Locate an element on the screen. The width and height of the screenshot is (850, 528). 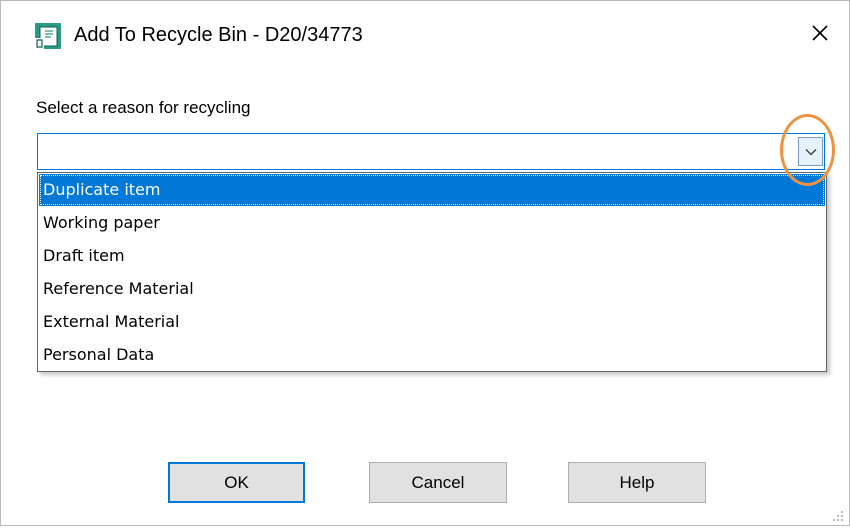
reason-combobox is located at coordinates (431, 151).